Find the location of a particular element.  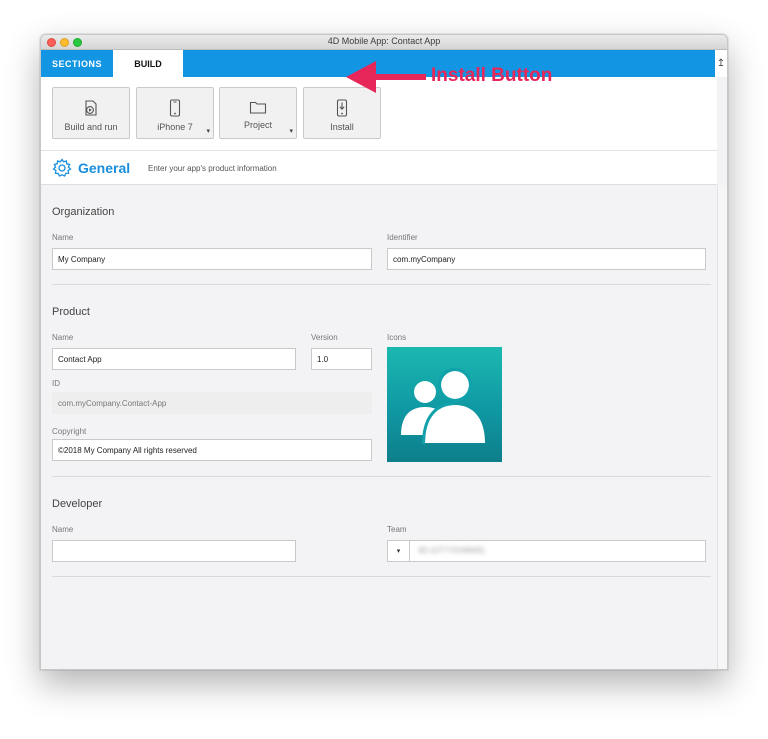

developer-name-field is located at coordinates (174, 551).